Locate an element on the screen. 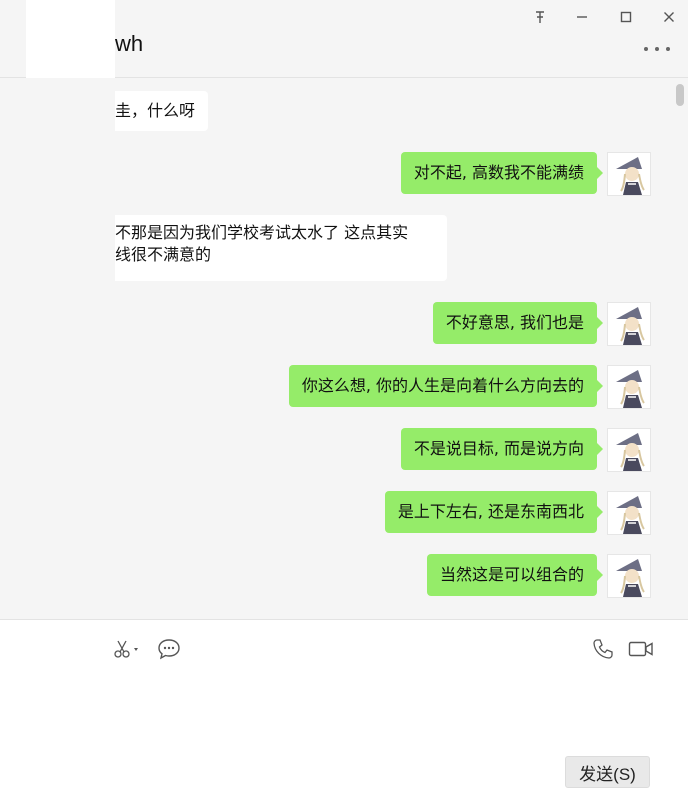 This screenshot has width=688, height=800. message-bubble-outgoing: 不好意思, 我们也是 is located at coordinates (518, 323).